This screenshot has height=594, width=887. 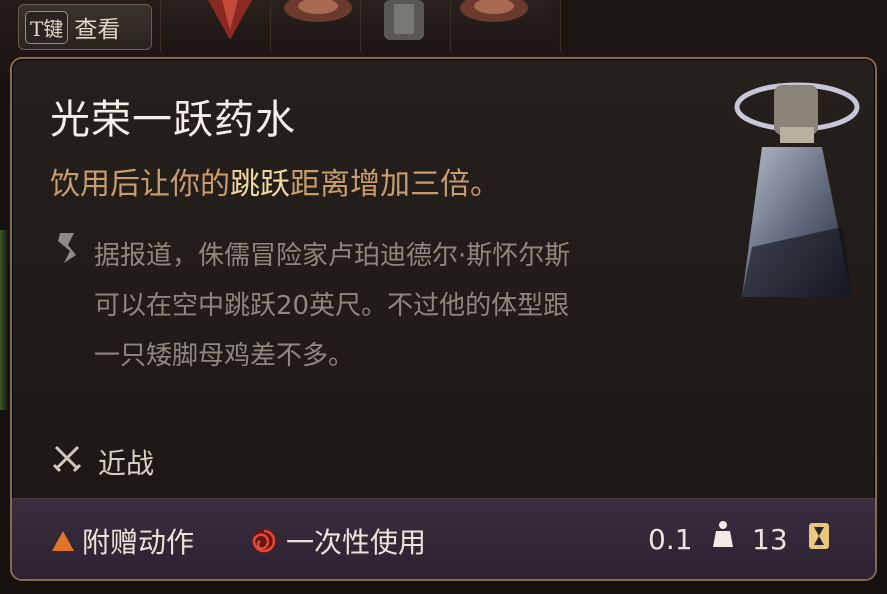 What do you see at coordinates (260, 184) in the screenshot?
I see `description-keyword: 跳跃` at bounding box center [260, 184].